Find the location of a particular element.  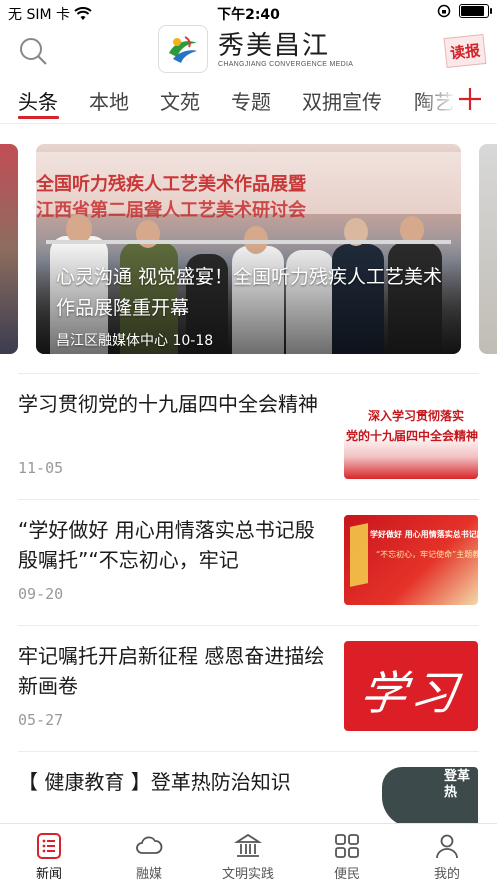

status-bar: 无 SIM 卡 下午2:40 is located at coordinates (248, 12).